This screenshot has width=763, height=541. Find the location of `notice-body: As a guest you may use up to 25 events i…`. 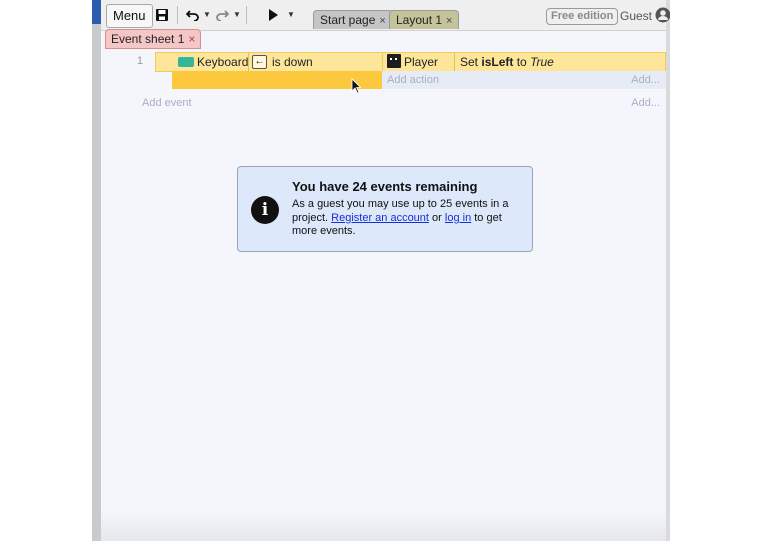

notice-body: As a guest you may use up to 25 events i… is located at coordinates (408, 218).